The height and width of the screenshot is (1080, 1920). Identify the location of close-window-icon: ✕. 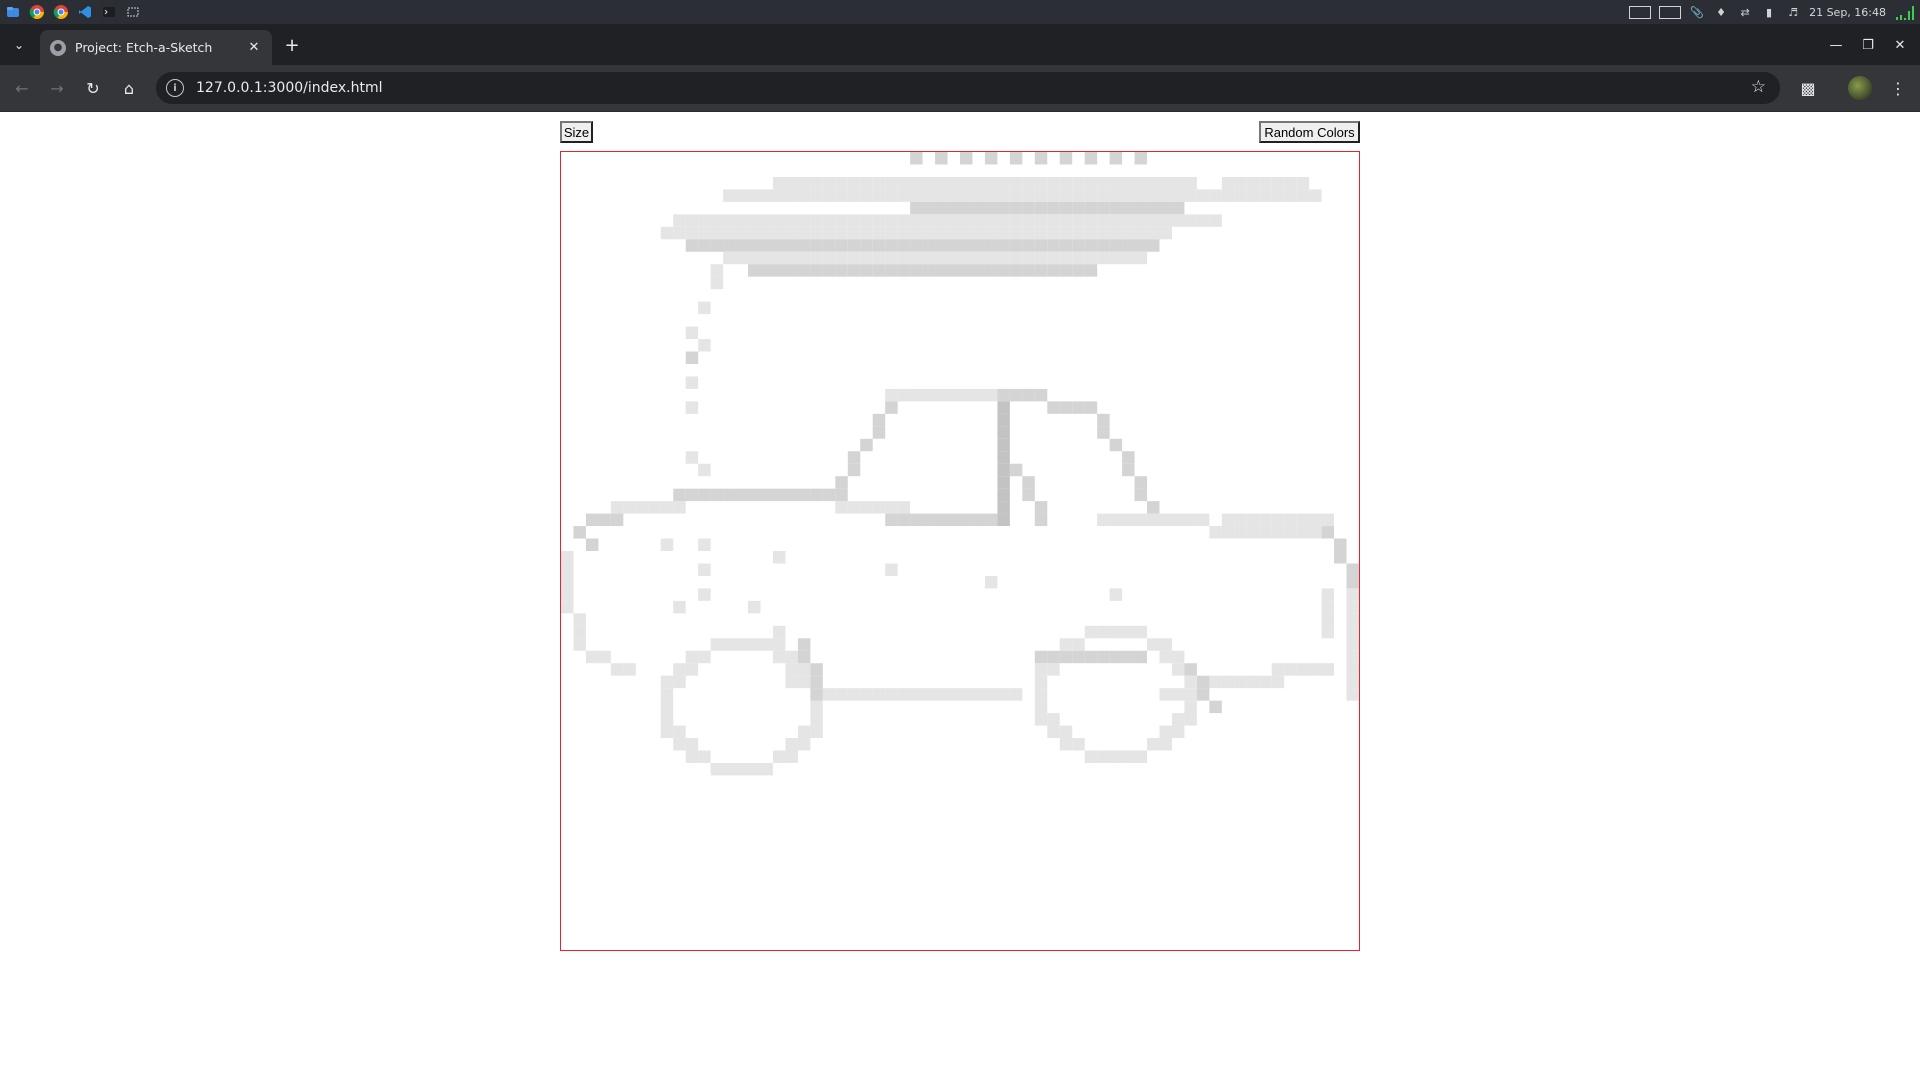
(1900, 45).